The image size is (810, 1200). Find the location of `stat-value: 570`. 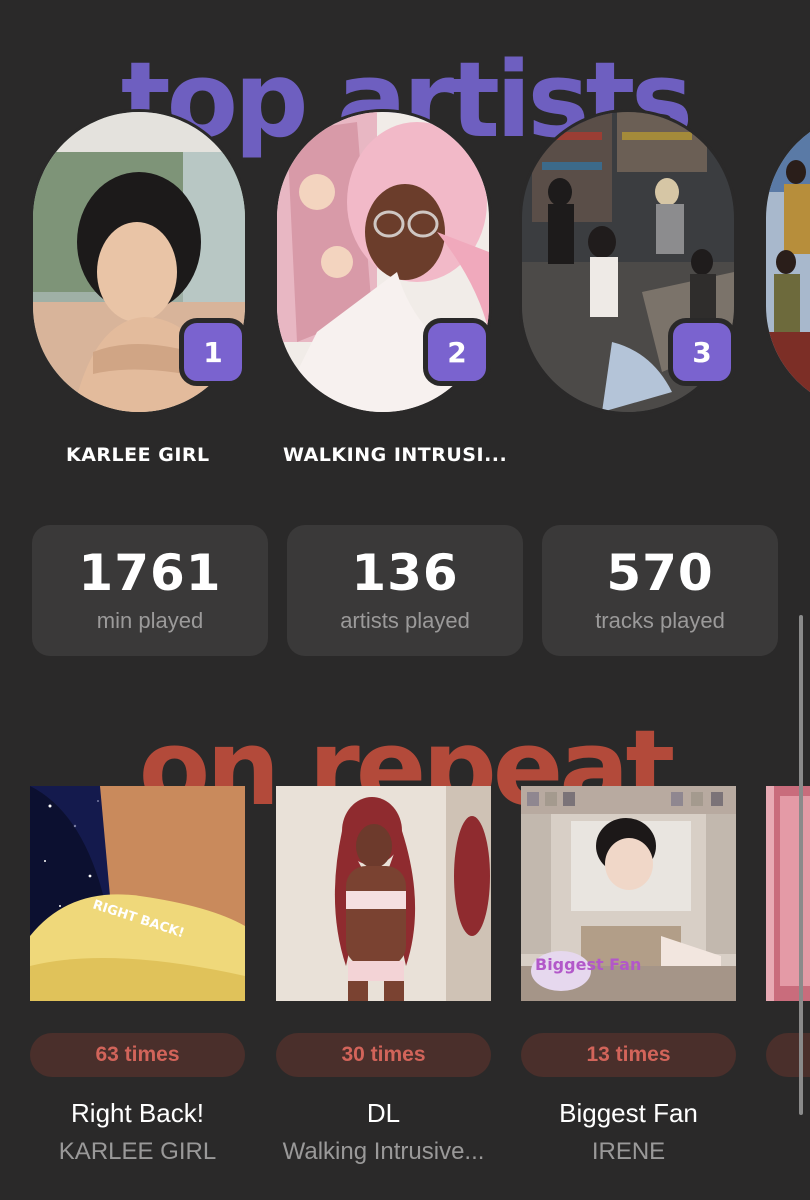

stat-value: 570 is located at coordinates (660, 573).